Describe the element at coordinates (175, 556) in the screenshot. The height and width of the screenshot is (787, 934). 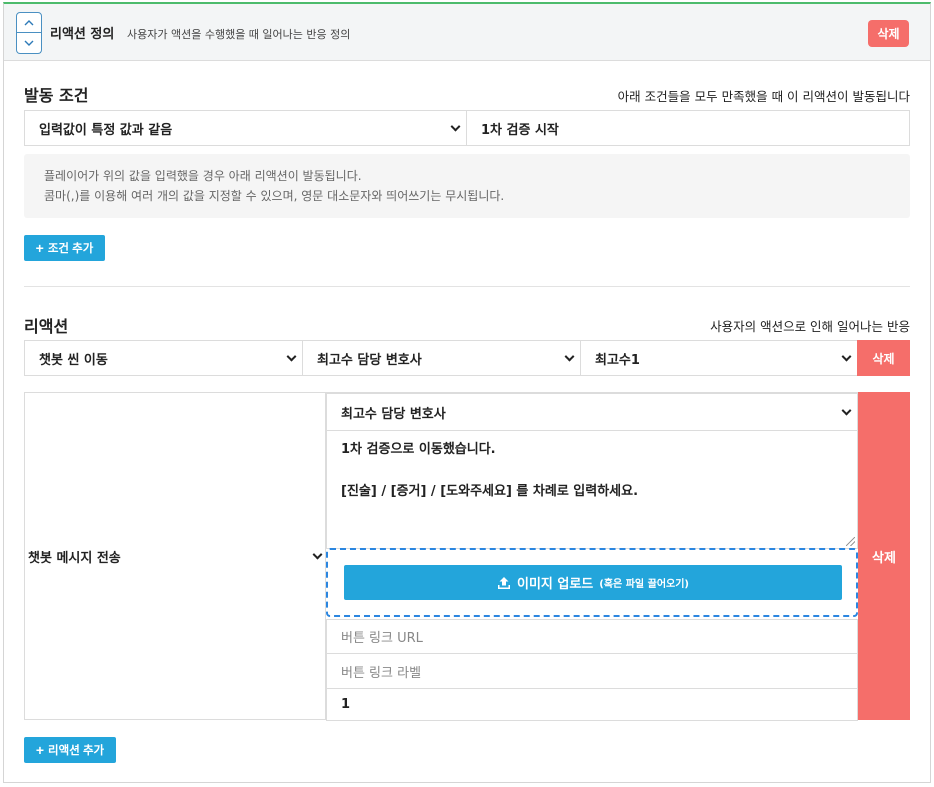
I see `action-type-select-2: 챗봇 메시지 전송` at that location.